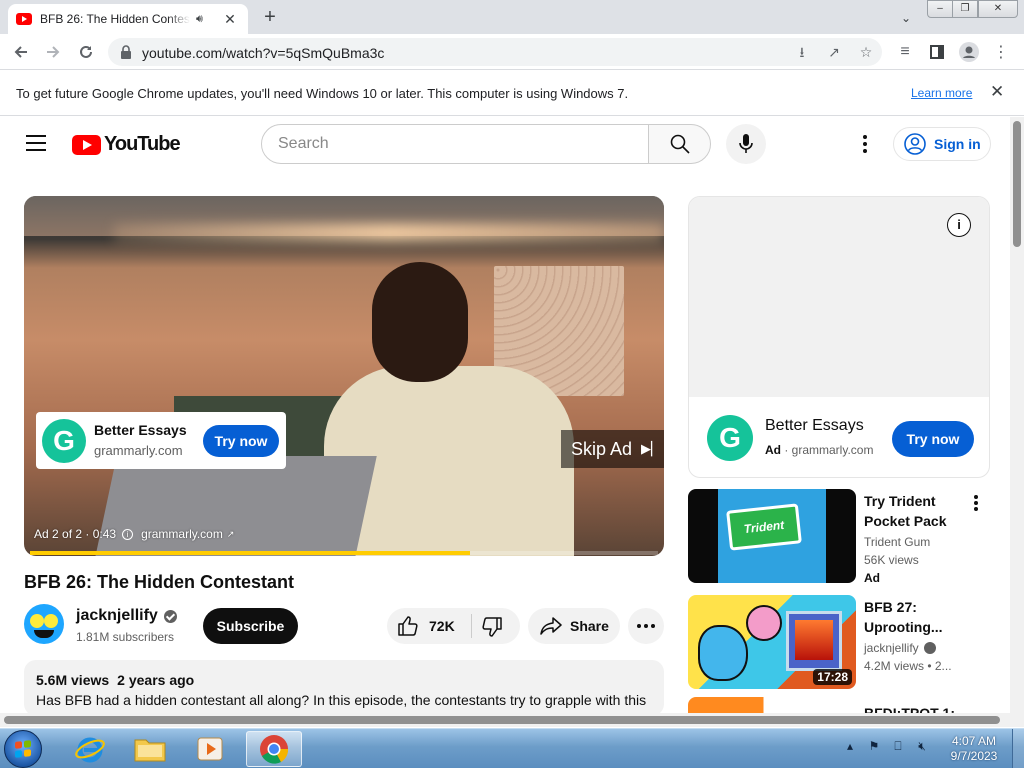 This screenshot has width=1024, height=768. What do you see at coordinates (764, 623) in the screenshot?
I see `thumbnail-flower-character` at bounding box center [764, 623].